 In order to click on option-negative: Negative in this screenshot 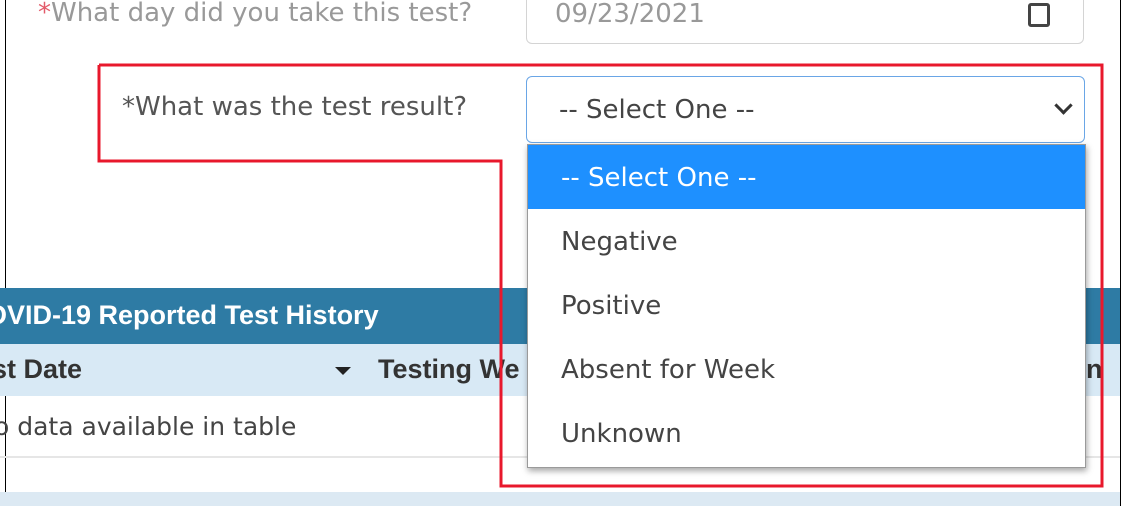, I will do `click(806, 241)`.